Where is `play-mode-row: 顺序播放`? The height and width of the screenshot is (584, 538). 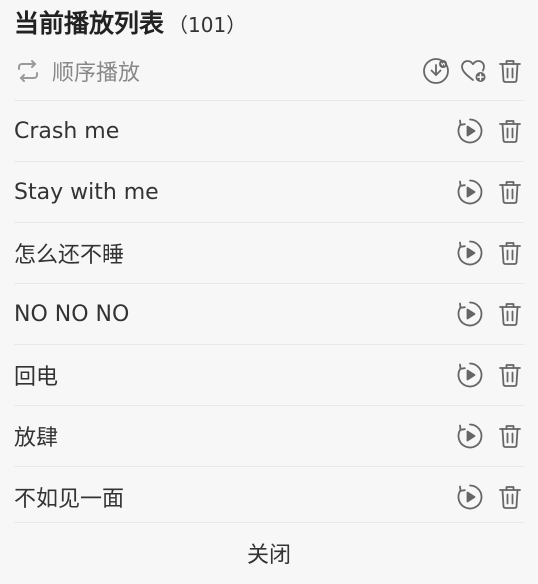 play-mode-row: 顺序播放 is located at coordinates (269, 71).